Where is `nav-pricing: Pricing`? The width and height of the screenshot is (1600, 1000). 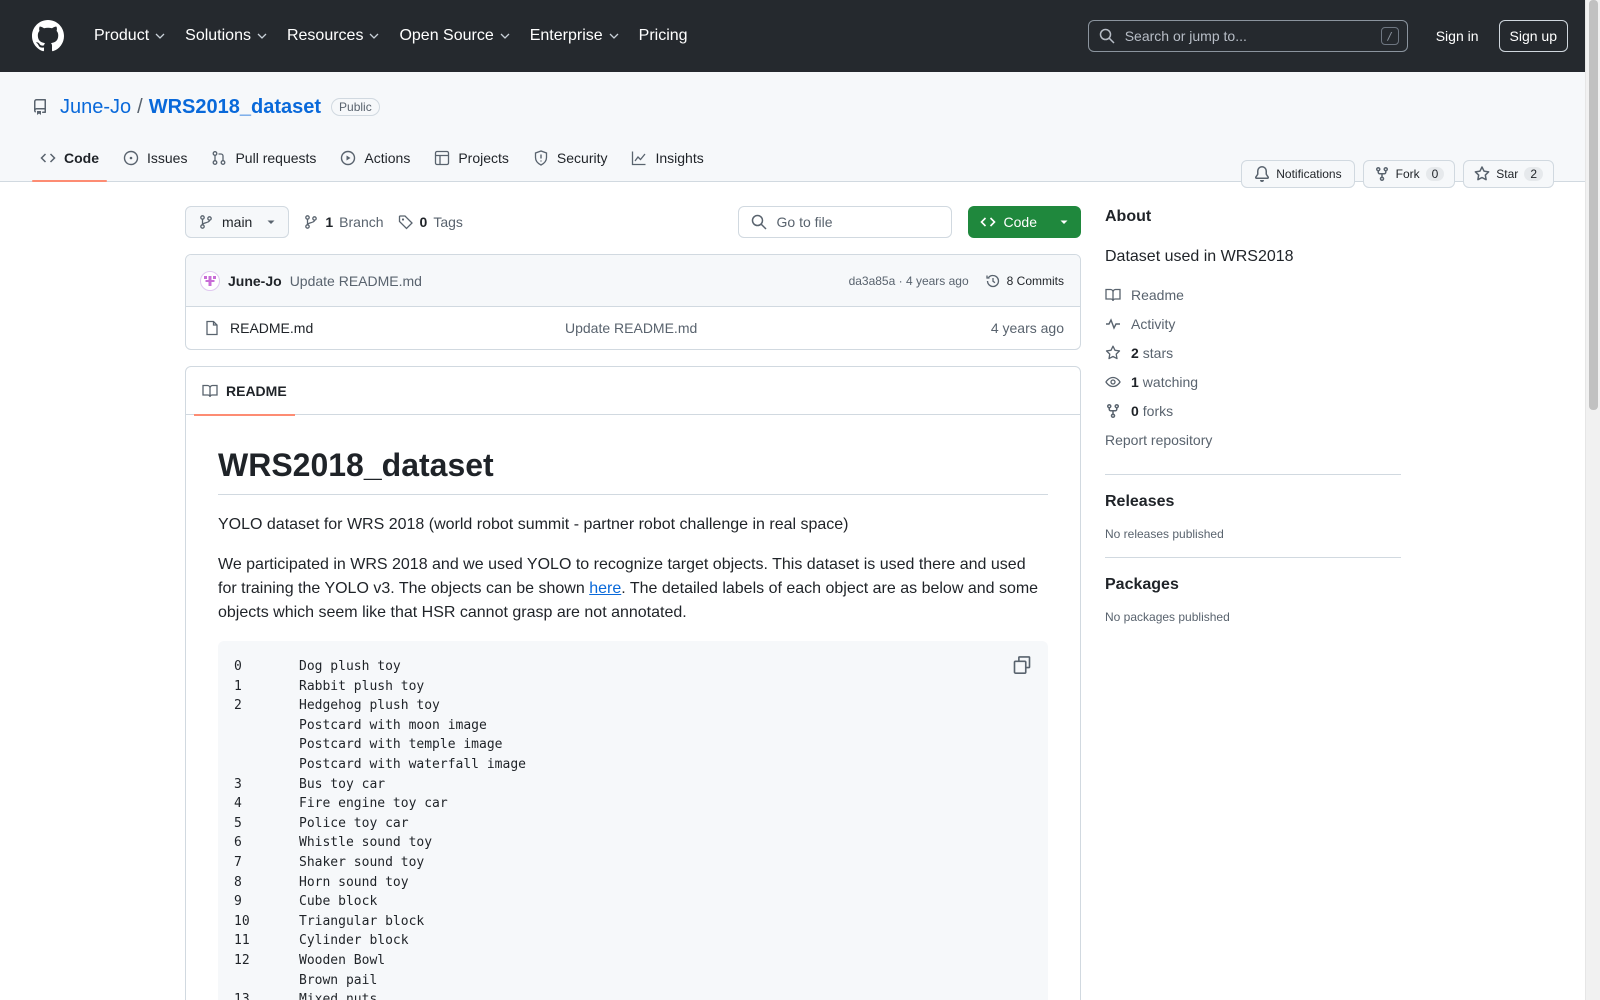 nav-pricing: Pricing is located at coordinates (663, 36).